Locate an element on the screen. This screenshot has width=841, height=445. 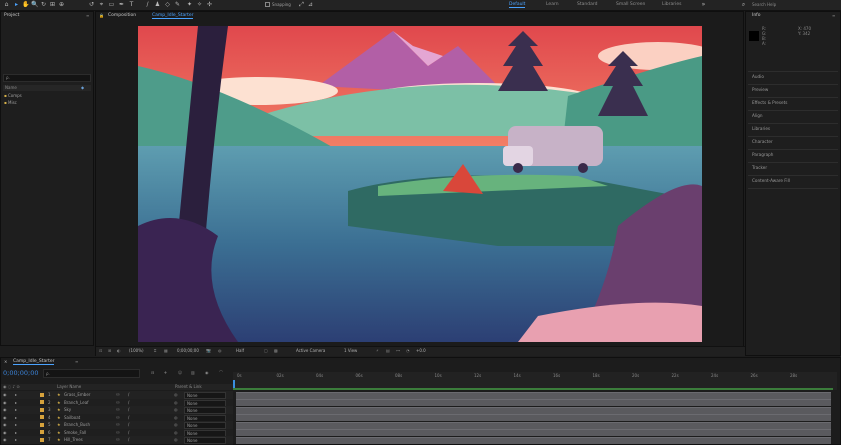
project-item-comps: ▪ Comps is located at coordinates (47, 95).